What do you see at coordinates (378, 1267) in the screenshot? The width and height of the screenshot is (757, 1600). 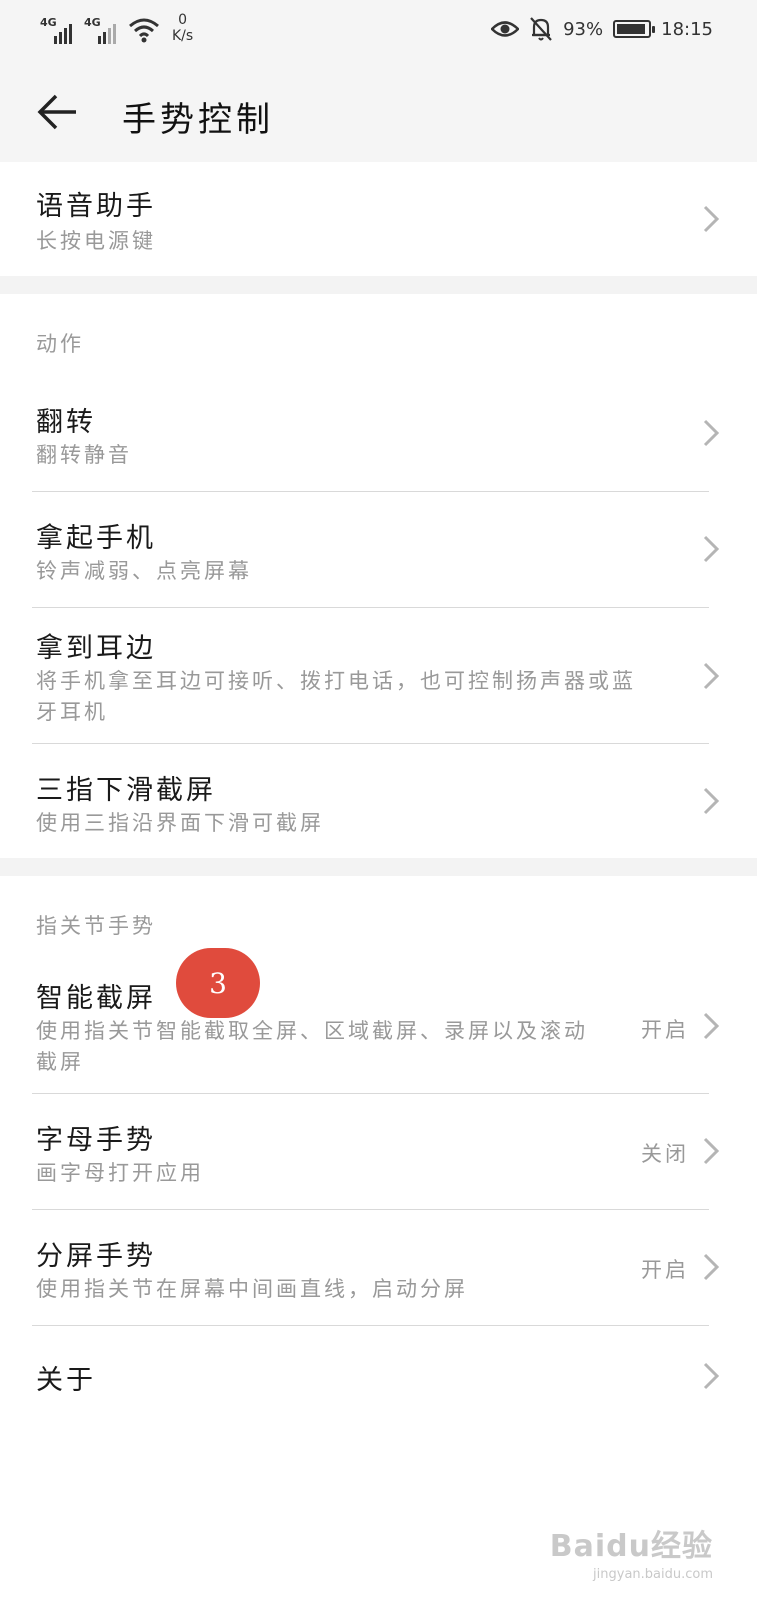 I see `list-item-split-screen-gesture: 分屏手势 使用指关节在屏幕中间画直线，启动分屏 开启` at bounding box center [378, 1267].